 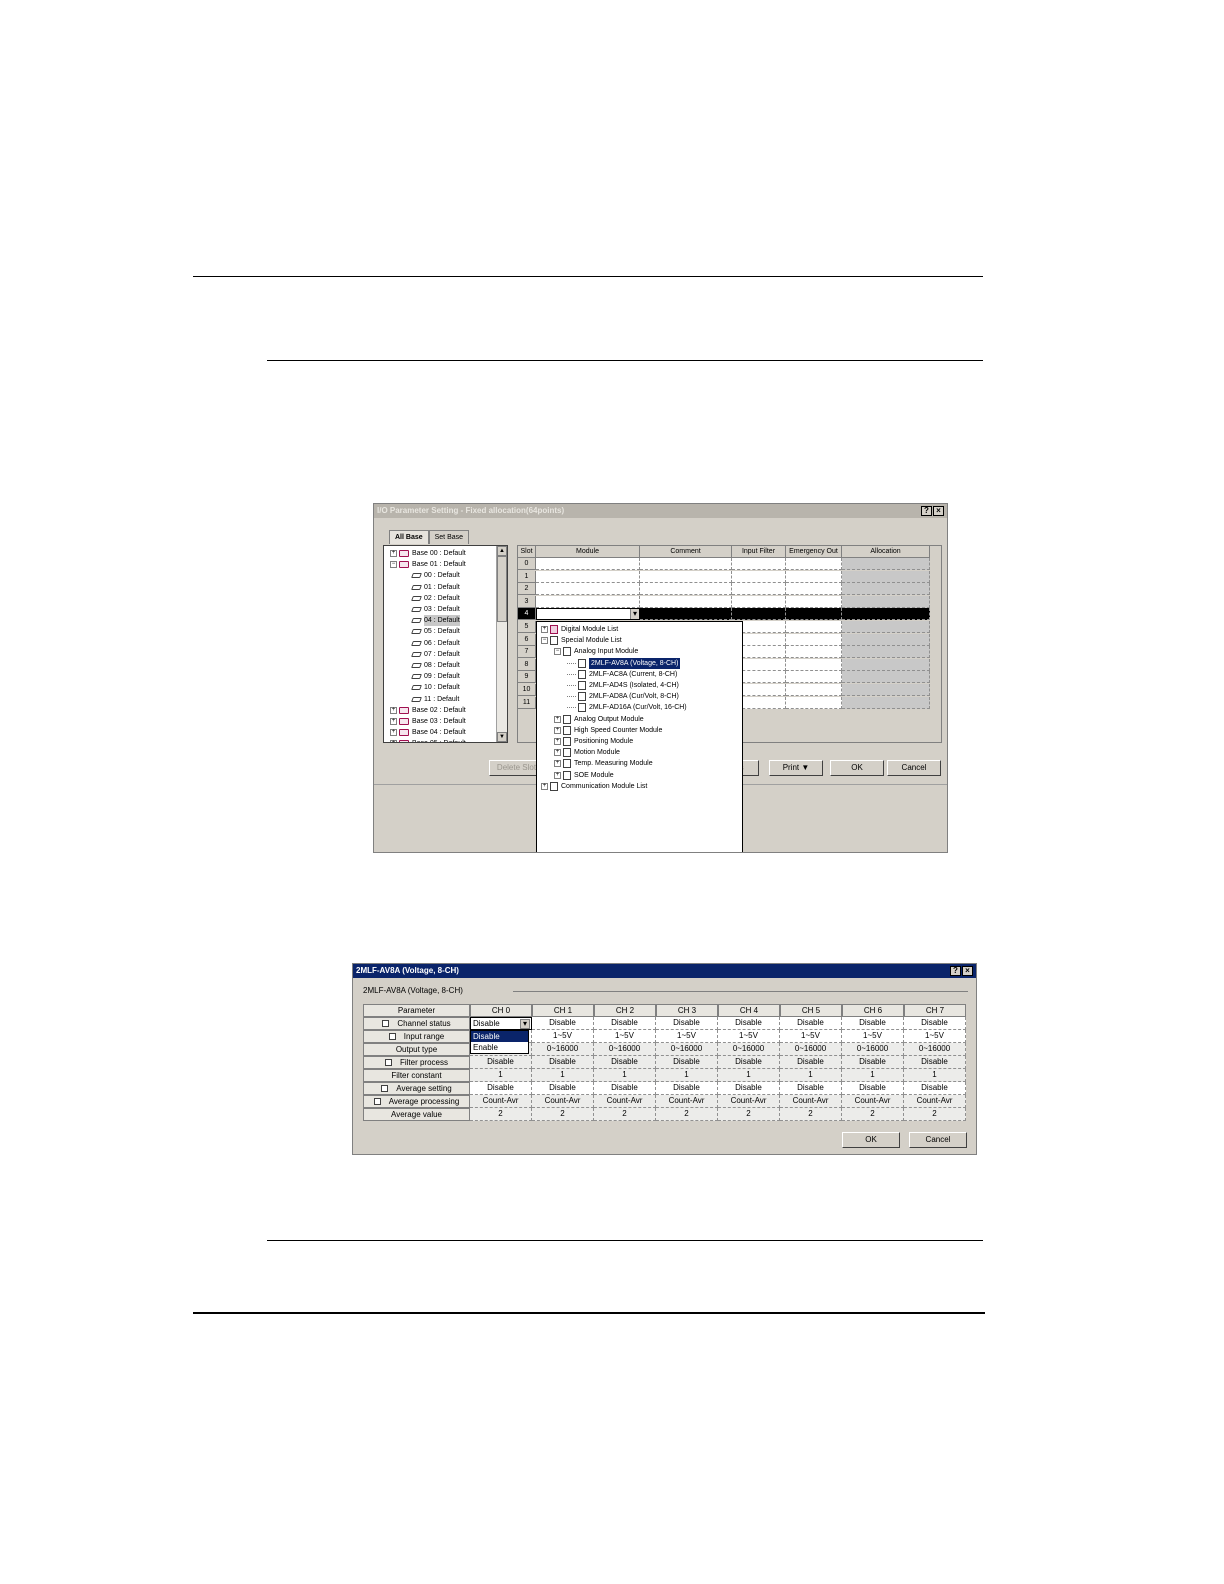 What do you see at coordinates (623, 696) in the screenshot?
I see `module-tree-item: 2MLF-AD8A (Cur/Volt, 8-CH)` at bounding box center [623, 696].